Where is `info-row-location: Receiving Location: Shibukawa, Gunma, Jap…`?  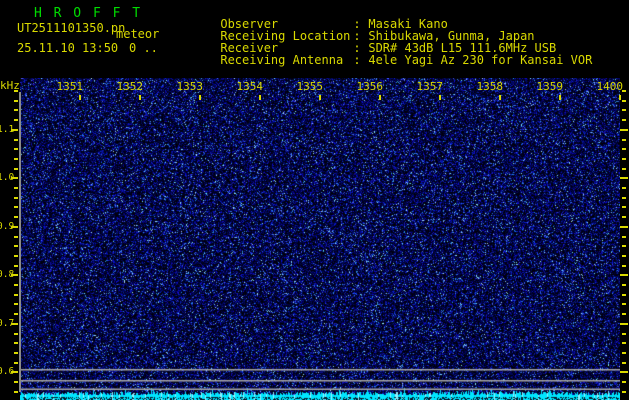
info-row-location: Receiving Location: Shibukawa, Gunma, Jap… is located at coordinates (384, 30).